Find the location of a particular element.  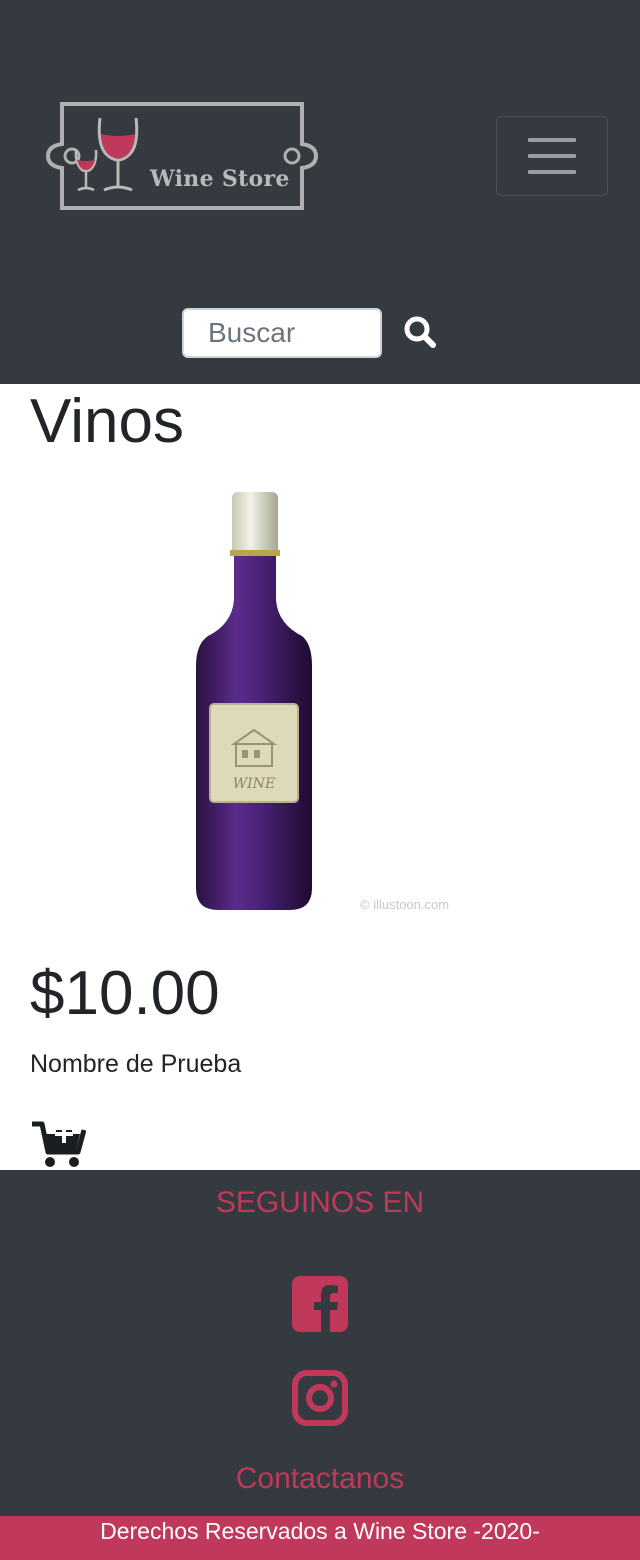

follow-us-heading: SEGUINOS EN is located at coordinates (320, 1202).